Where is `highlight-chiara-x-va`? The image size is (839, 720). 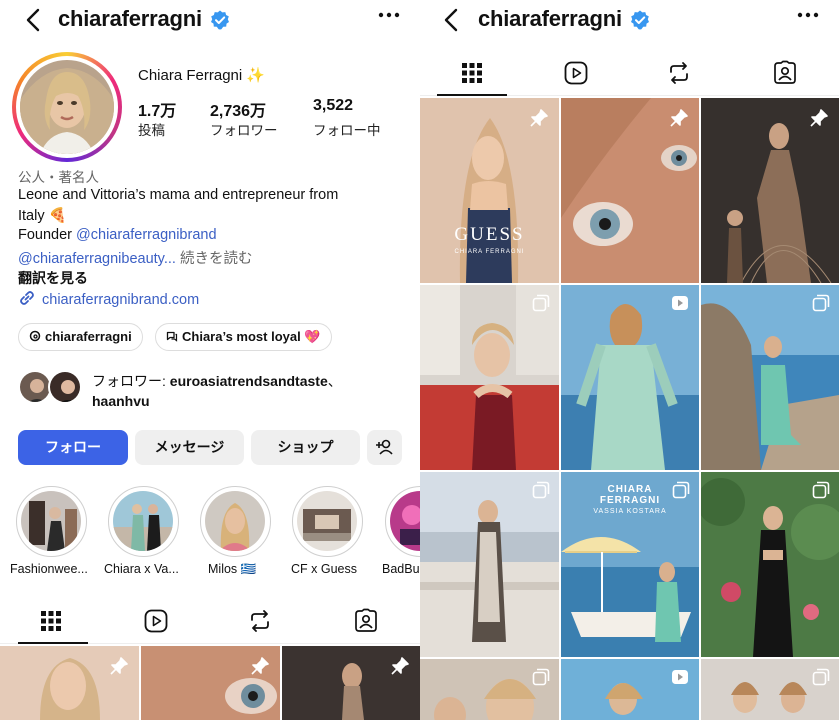 highlight-chiara-x-va is located at coordinates (143, 521).